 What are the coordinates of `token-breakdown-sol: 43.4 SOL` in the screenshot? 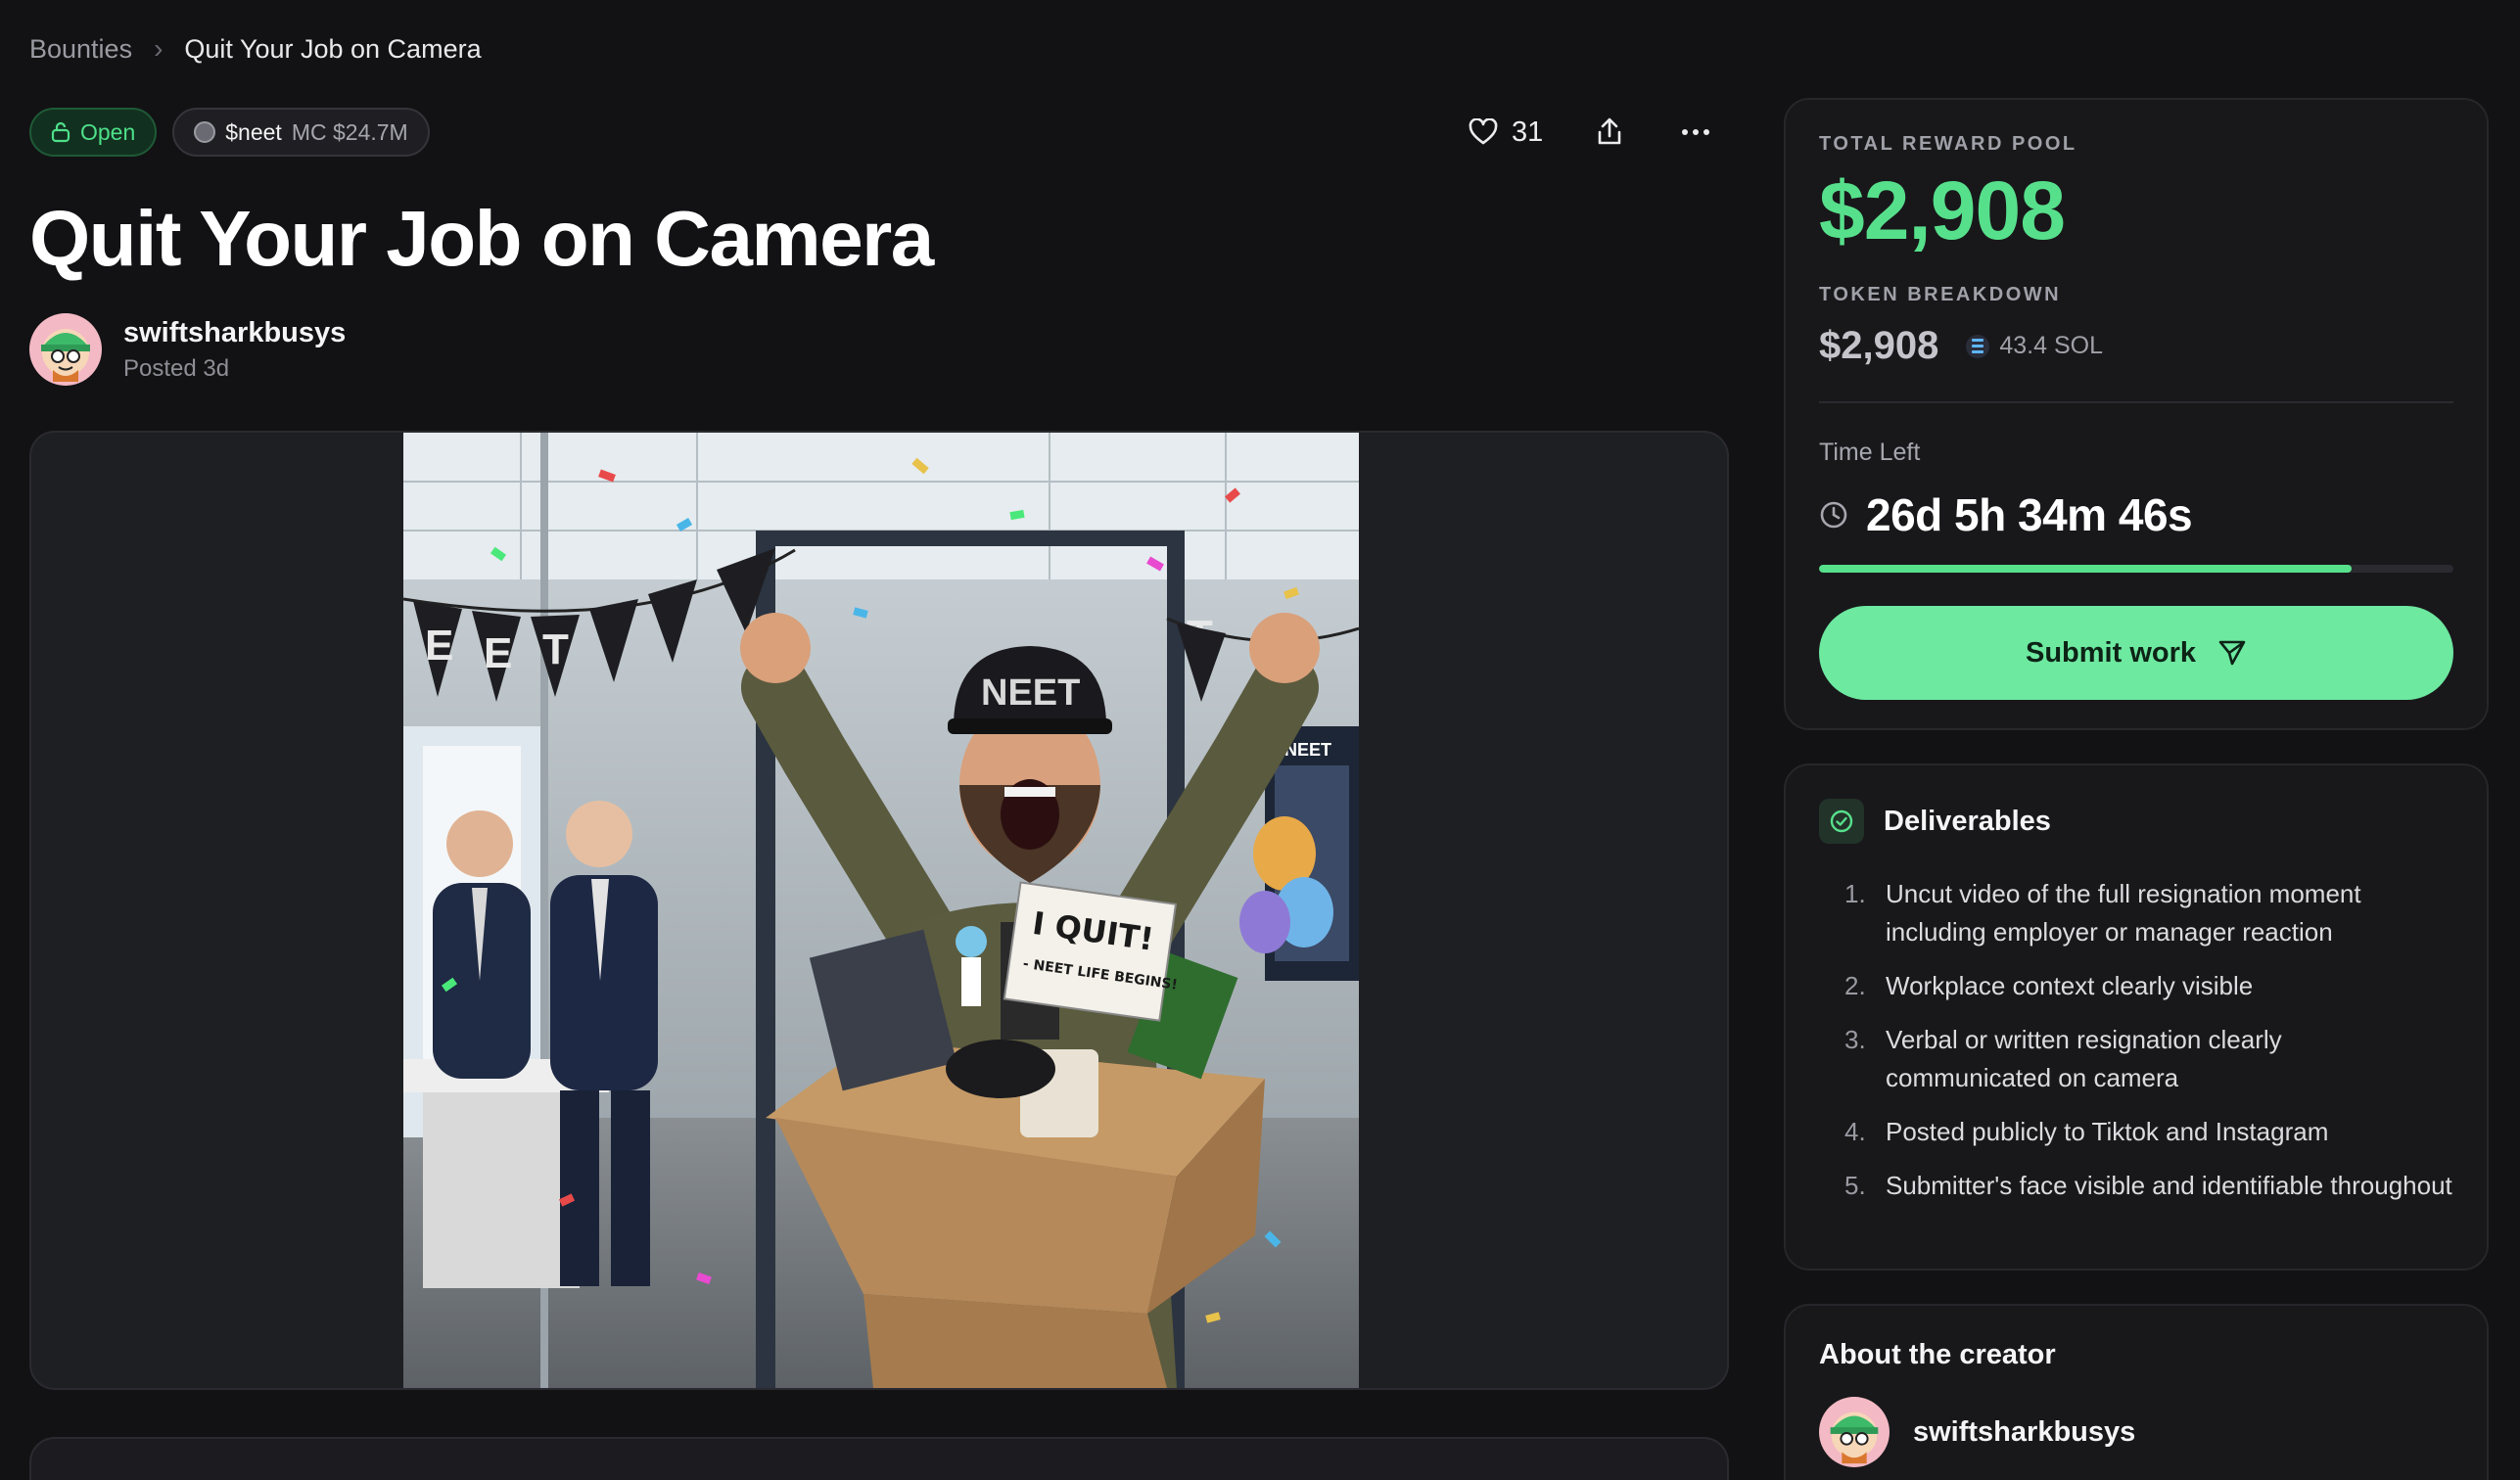 It's located at (2034, 346).